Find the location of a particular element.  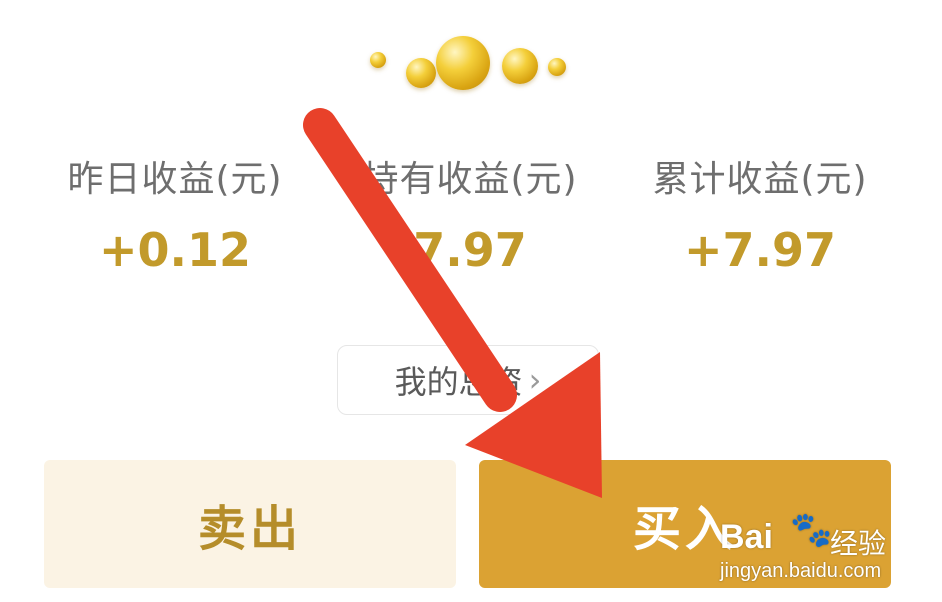

baidu-jingyan-watermark: Bai 🐾 经验 jingyan.baidu.com is located at coordinates (820, 545).